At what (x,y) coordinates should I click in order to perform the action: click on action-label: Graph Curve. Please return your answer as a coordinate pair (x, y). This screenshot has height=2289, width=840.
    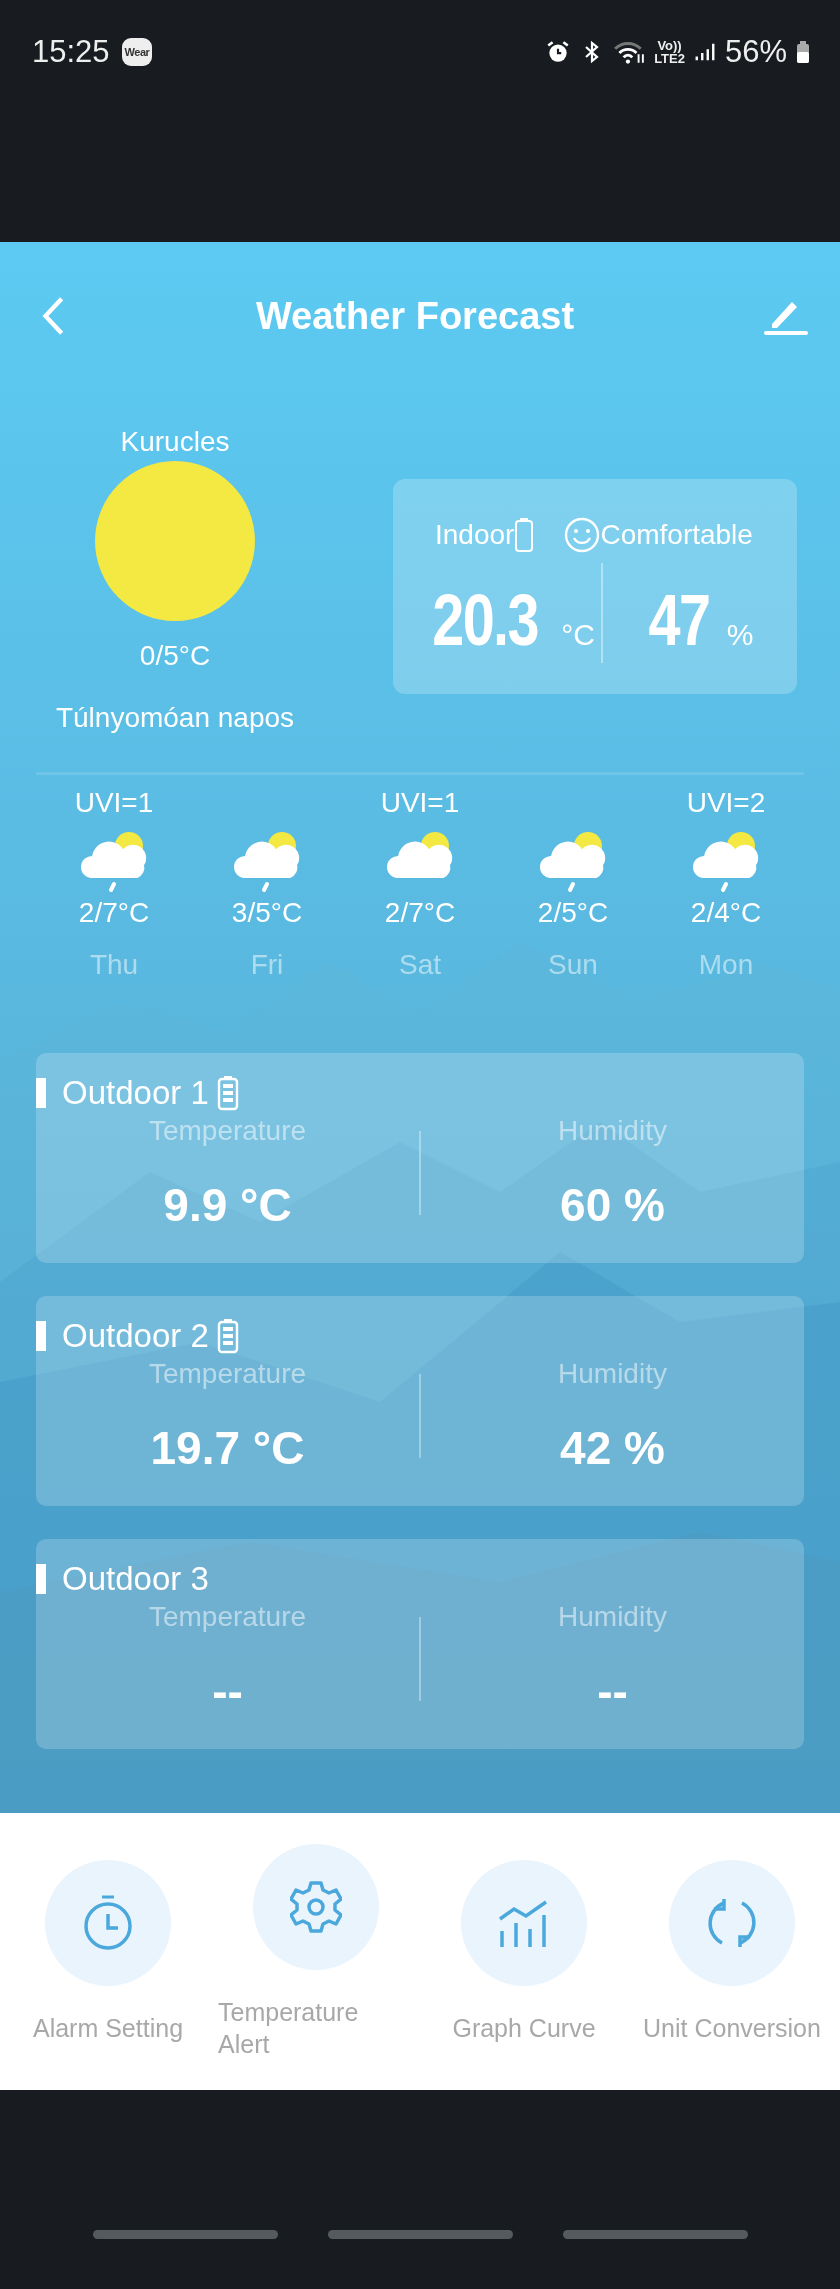
    Looking at the image, I should click on (524, 2027).